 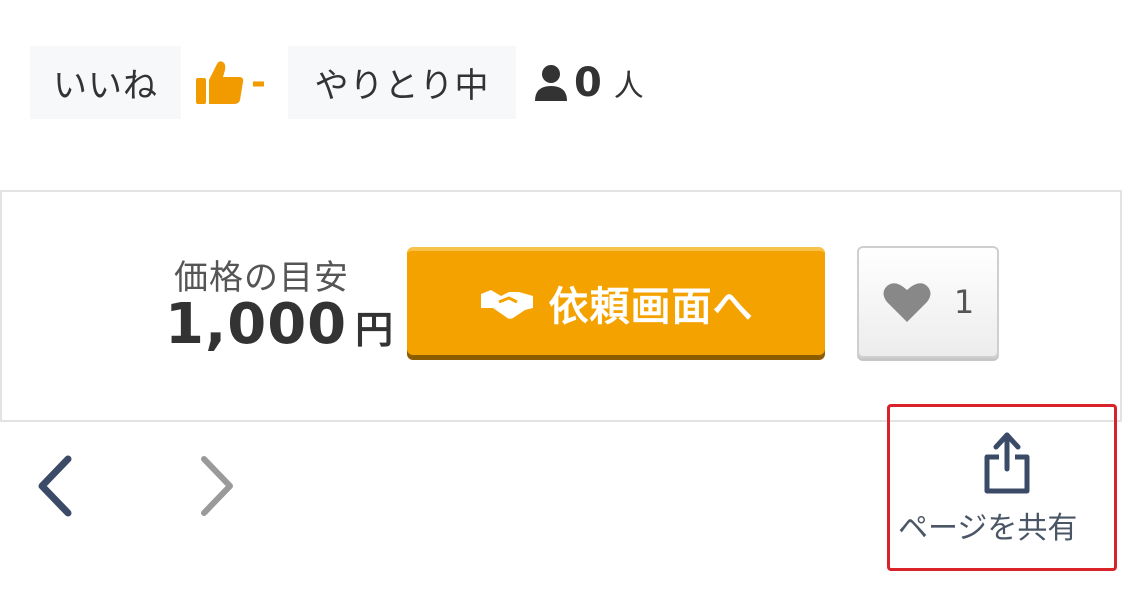 I want to click on price-value: 1,000 円, so click(x=279, y=324).